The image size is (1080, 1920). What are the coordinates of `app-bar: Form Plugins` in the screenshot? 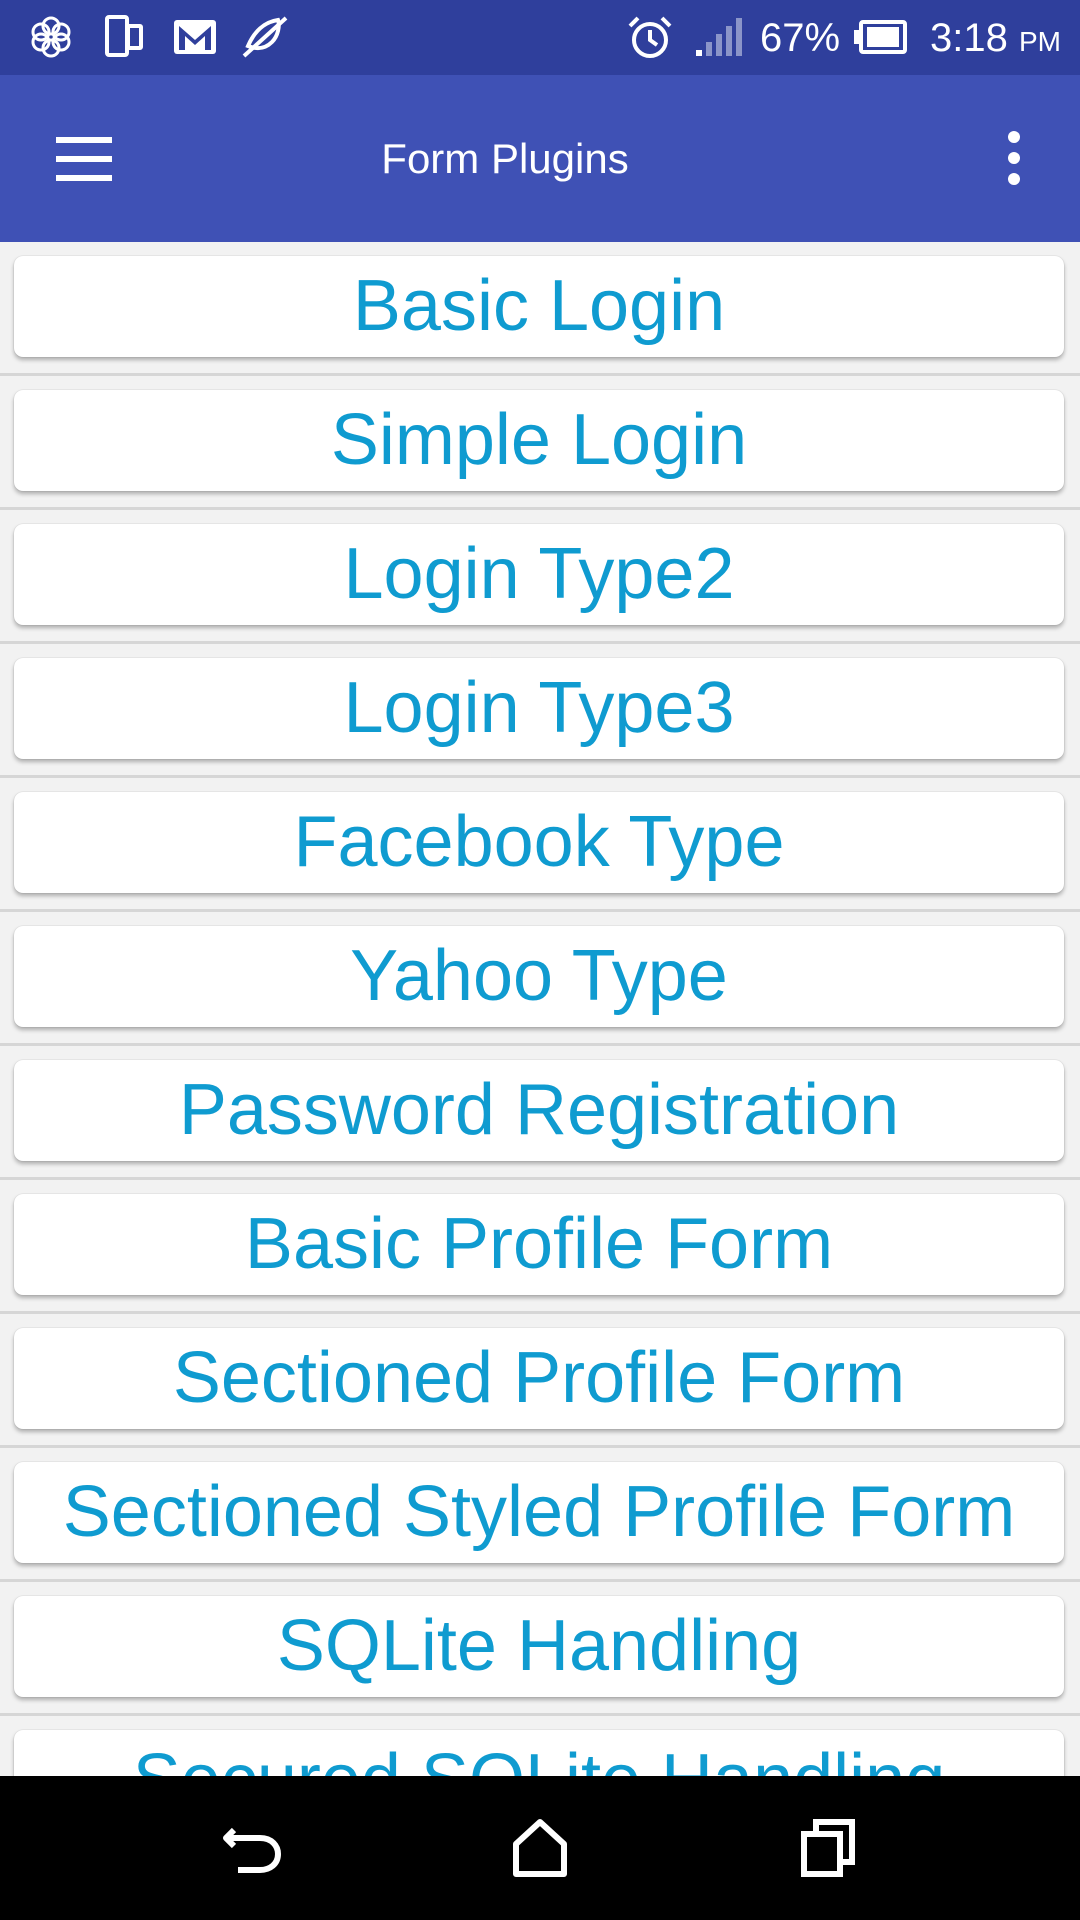 It's located at (540, 158).